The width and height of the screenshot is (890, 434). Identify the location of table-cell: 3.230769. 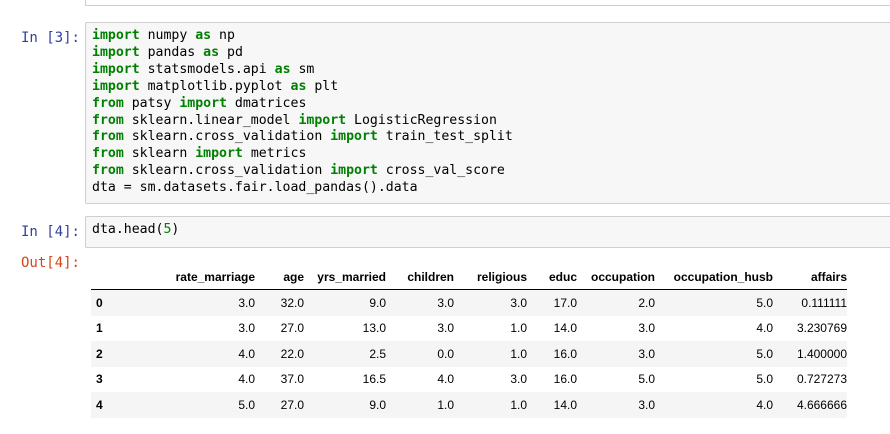
(821, 328).